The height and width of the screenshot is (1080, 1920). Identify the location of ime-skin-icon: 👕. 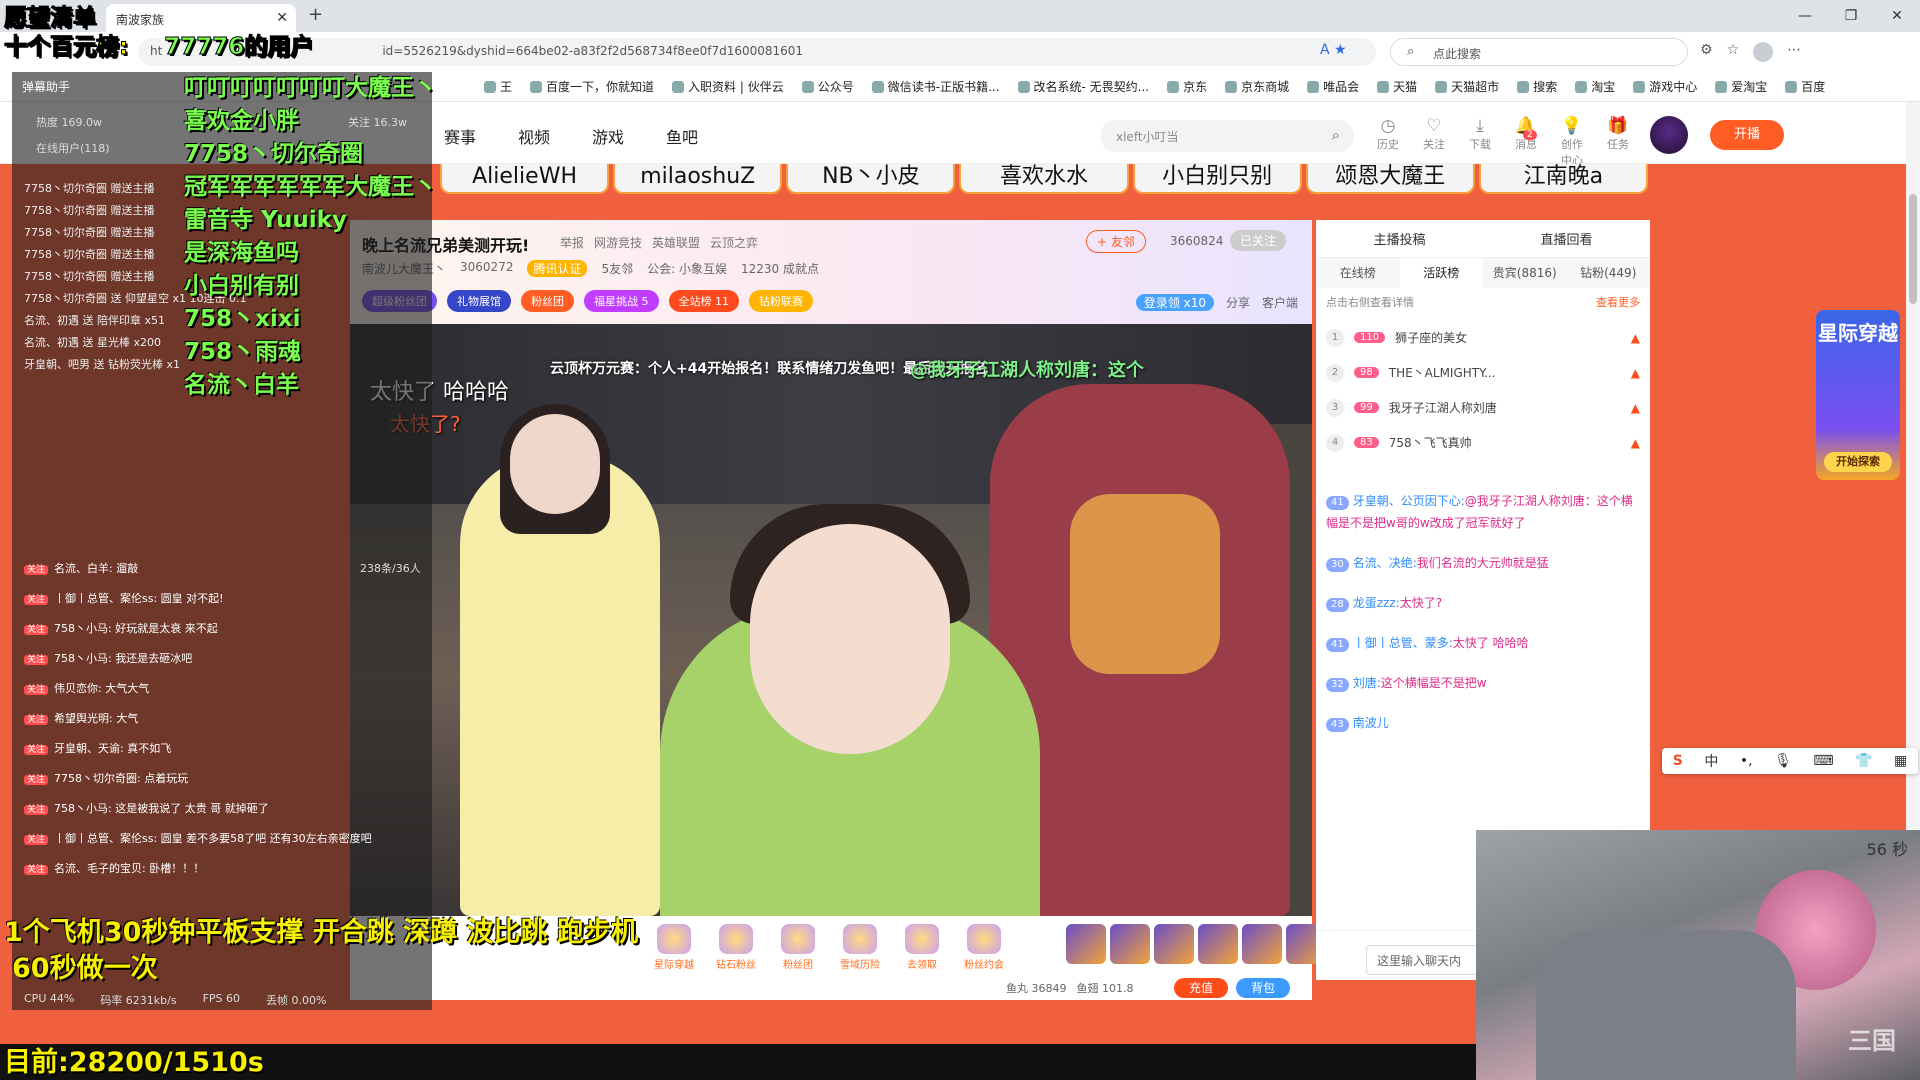
(1863, 761).